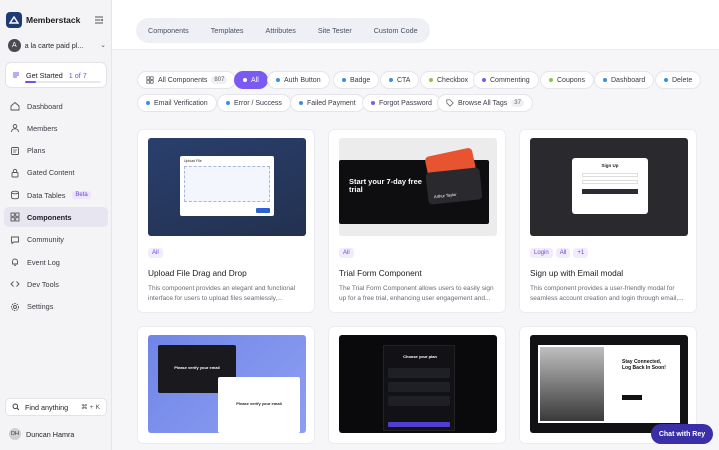  I want to click on filter-chip-label: Commenting, so click(510, 80).